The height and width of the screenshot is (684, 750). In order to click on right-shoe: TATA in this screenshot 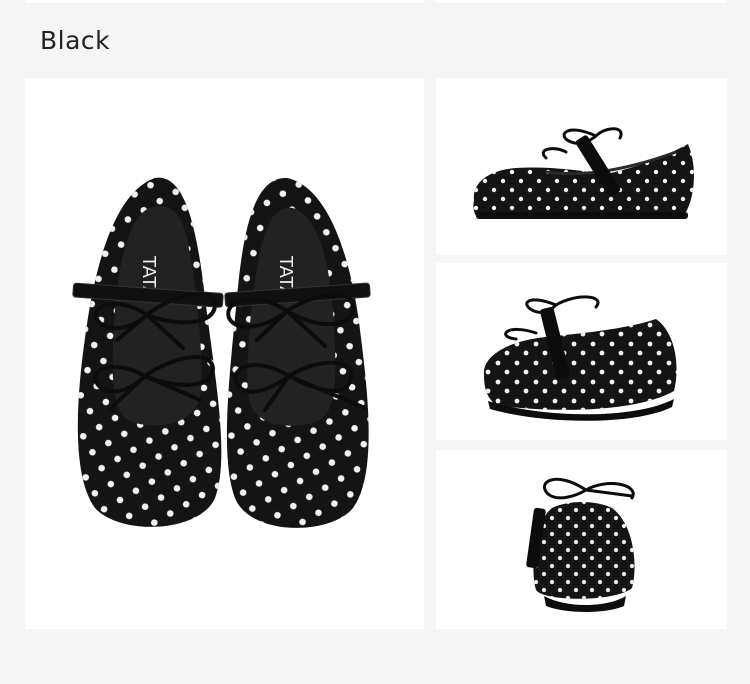, I will do `click(297, 352)`.